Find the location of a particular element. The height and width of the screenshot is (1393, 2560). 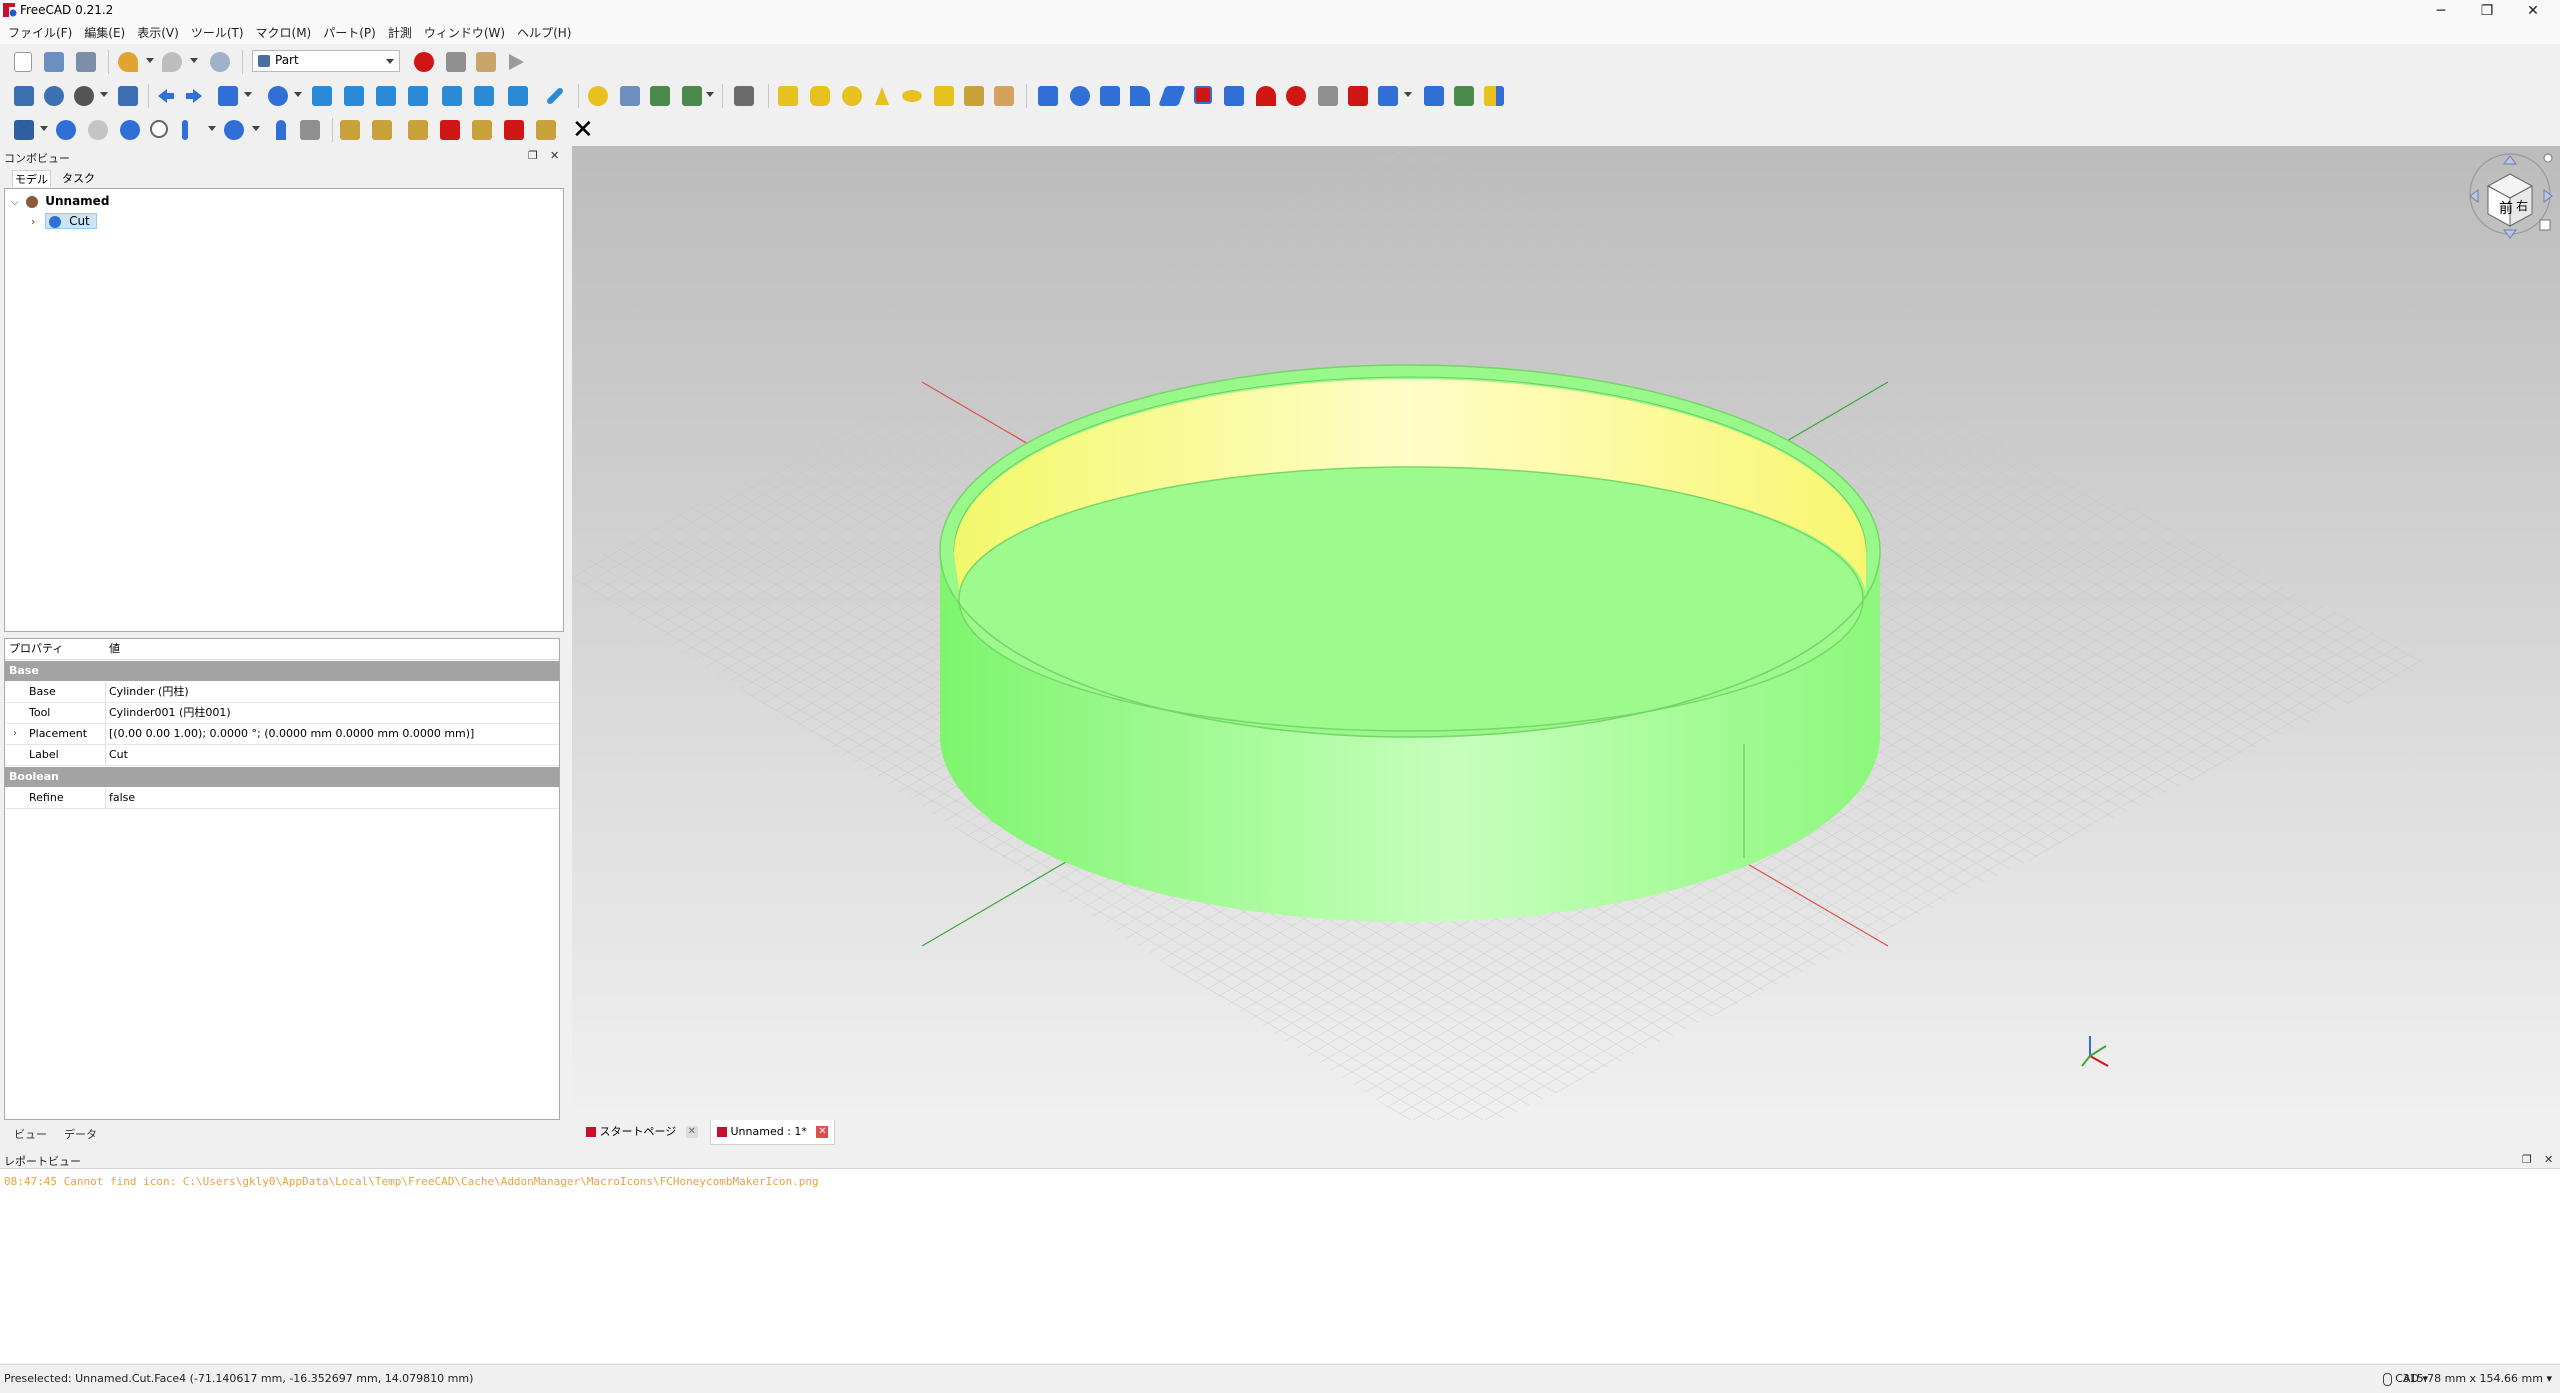

tree-item-document: ⌵ Unnamed is located at coordinates (60, 201).